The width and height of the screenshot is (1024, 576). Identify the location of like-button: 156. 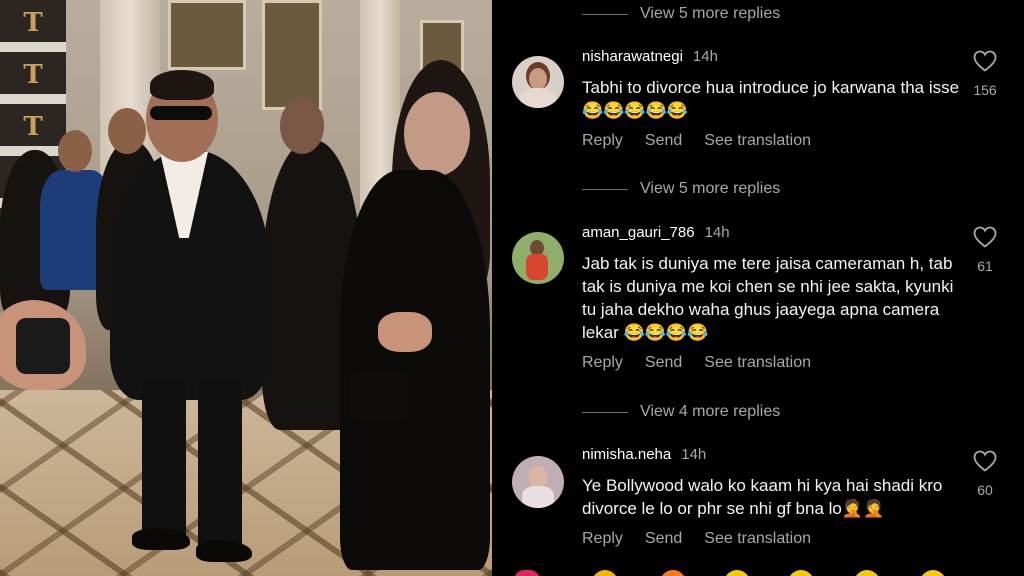
(985, 74).